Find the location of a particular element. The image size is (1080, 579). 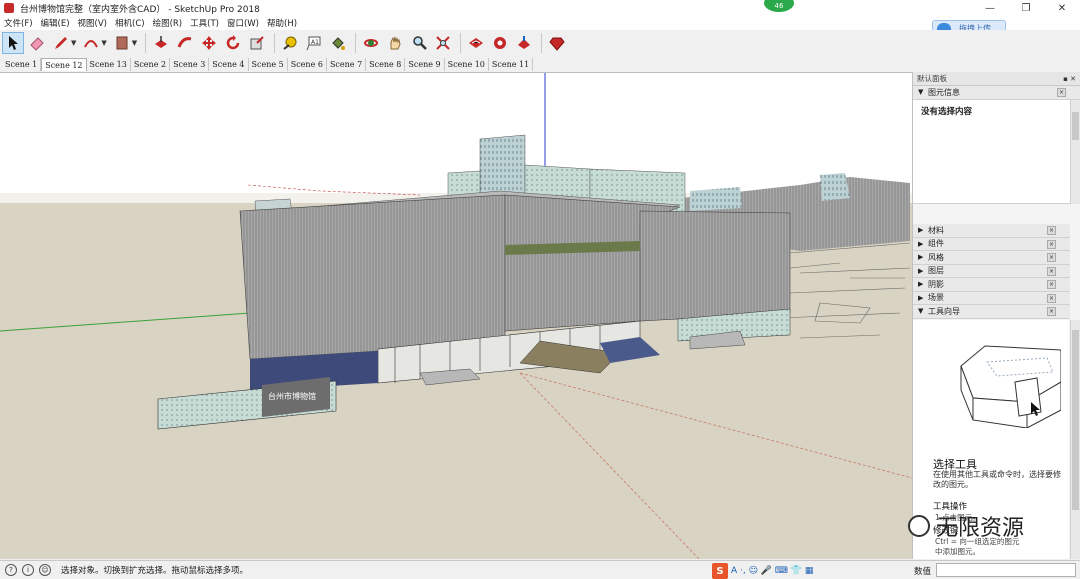

scale-tool-button is located at coordinates (257, 43).